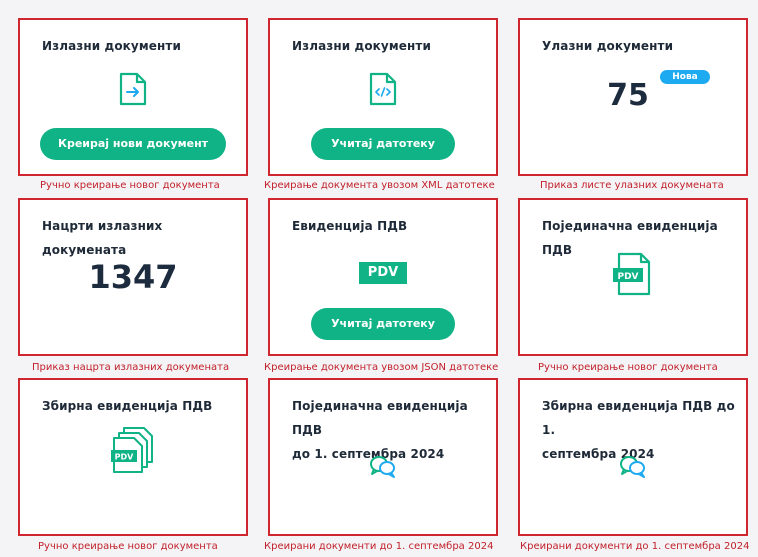  I want to click on pdv-documents-stack-icon: PDV, so click(133, 453).